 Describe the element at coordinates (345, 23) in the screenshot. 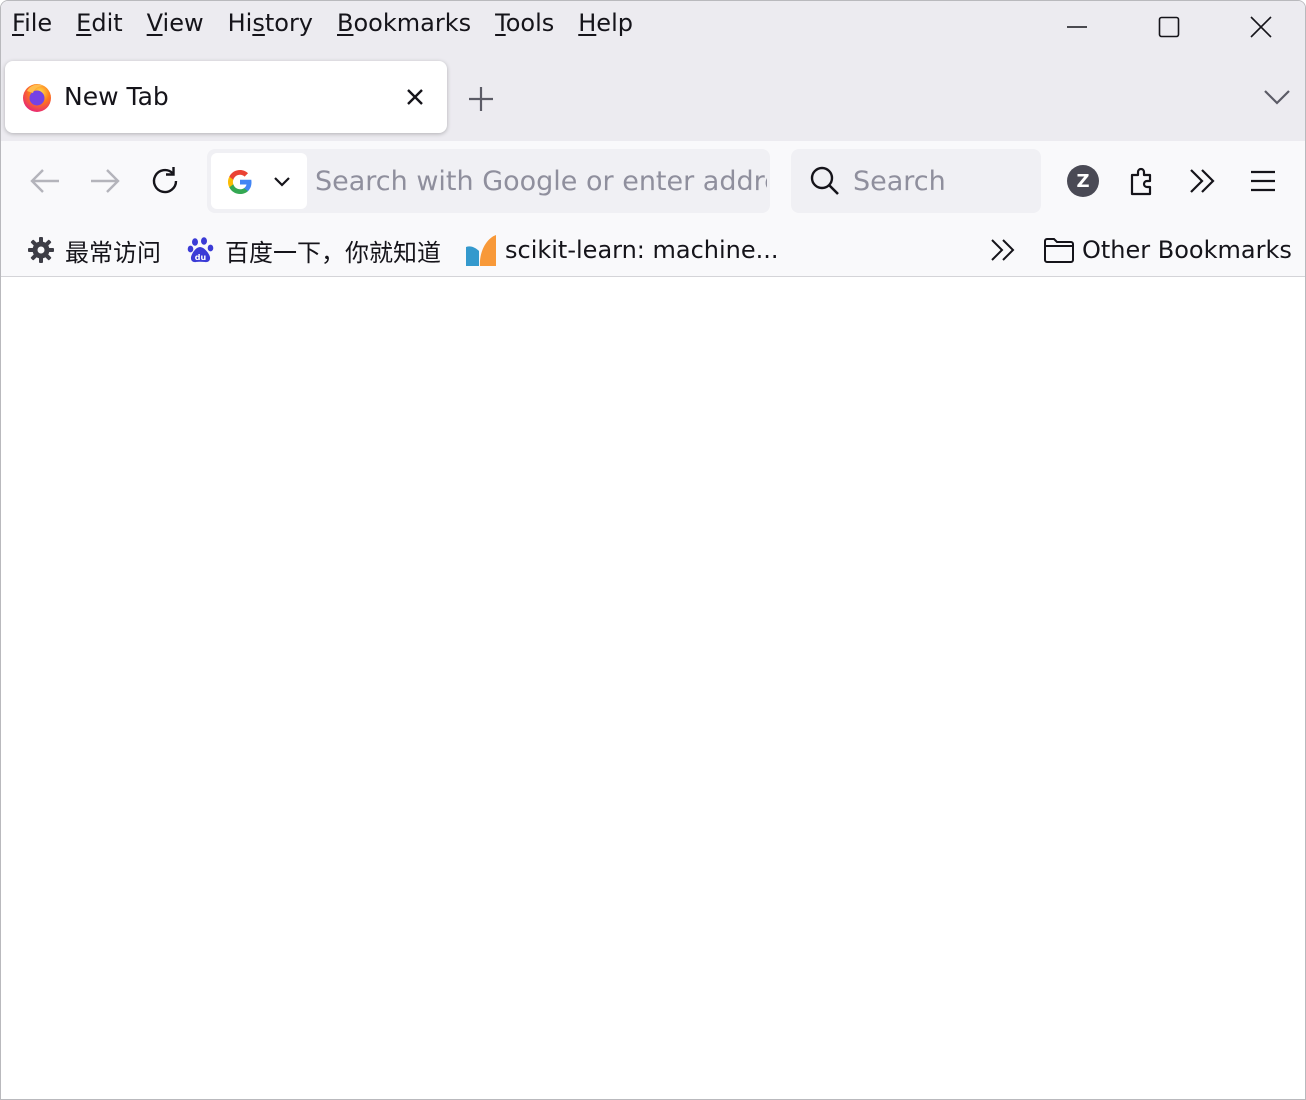

I see `menu-mnemonic: B` at that location.